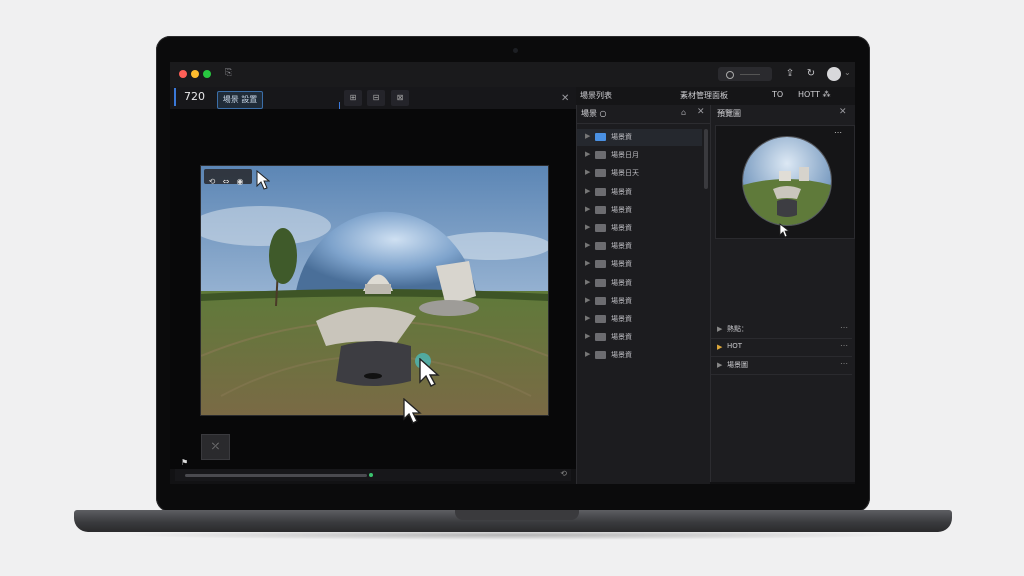  Describe the element at coordinates (376, 98) in the screenshot. I see `tool-button-2: ⊟` at that location.